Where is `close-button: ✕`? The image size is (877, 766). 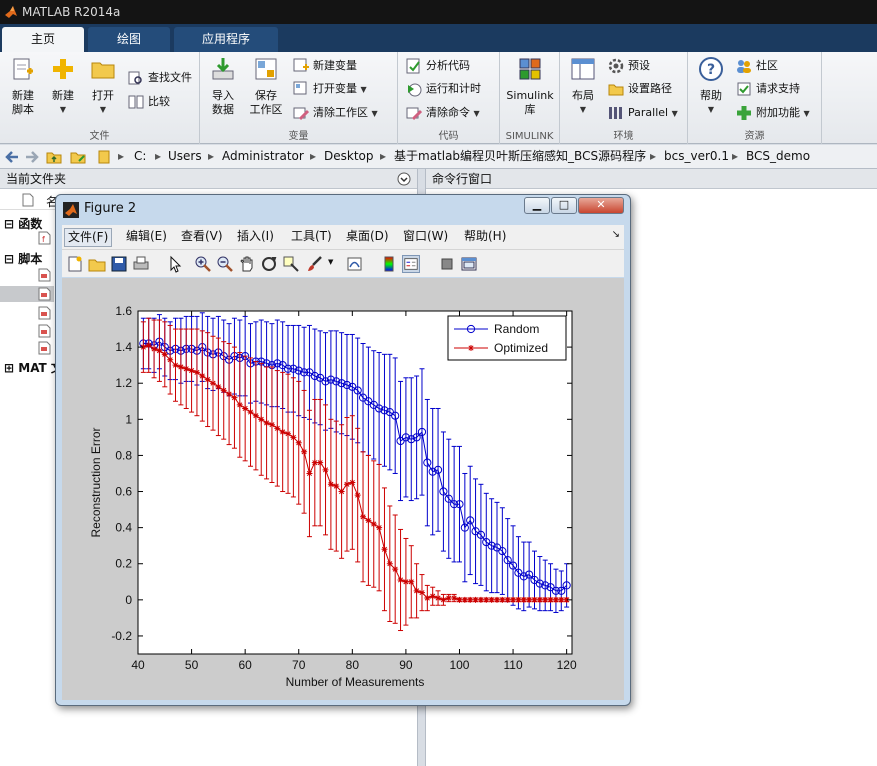
close-button: ✕ is located at coordinates (601, 205).